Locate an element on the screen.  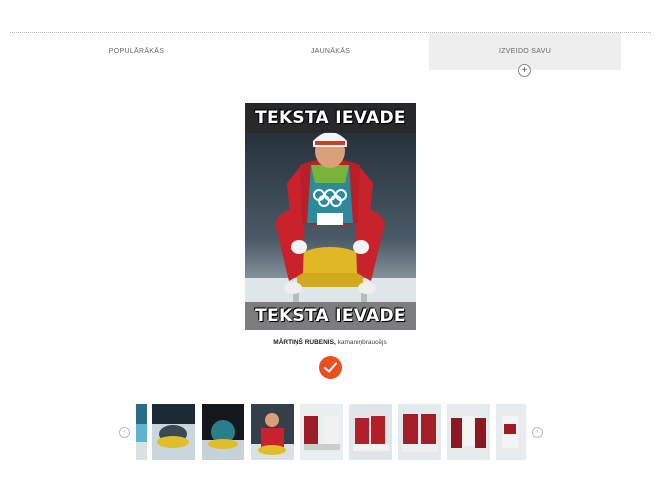
person-caption: MĀRTIŅŠ RUBENIS, kamaniņbraucējs is located at coordinates (330, 342).